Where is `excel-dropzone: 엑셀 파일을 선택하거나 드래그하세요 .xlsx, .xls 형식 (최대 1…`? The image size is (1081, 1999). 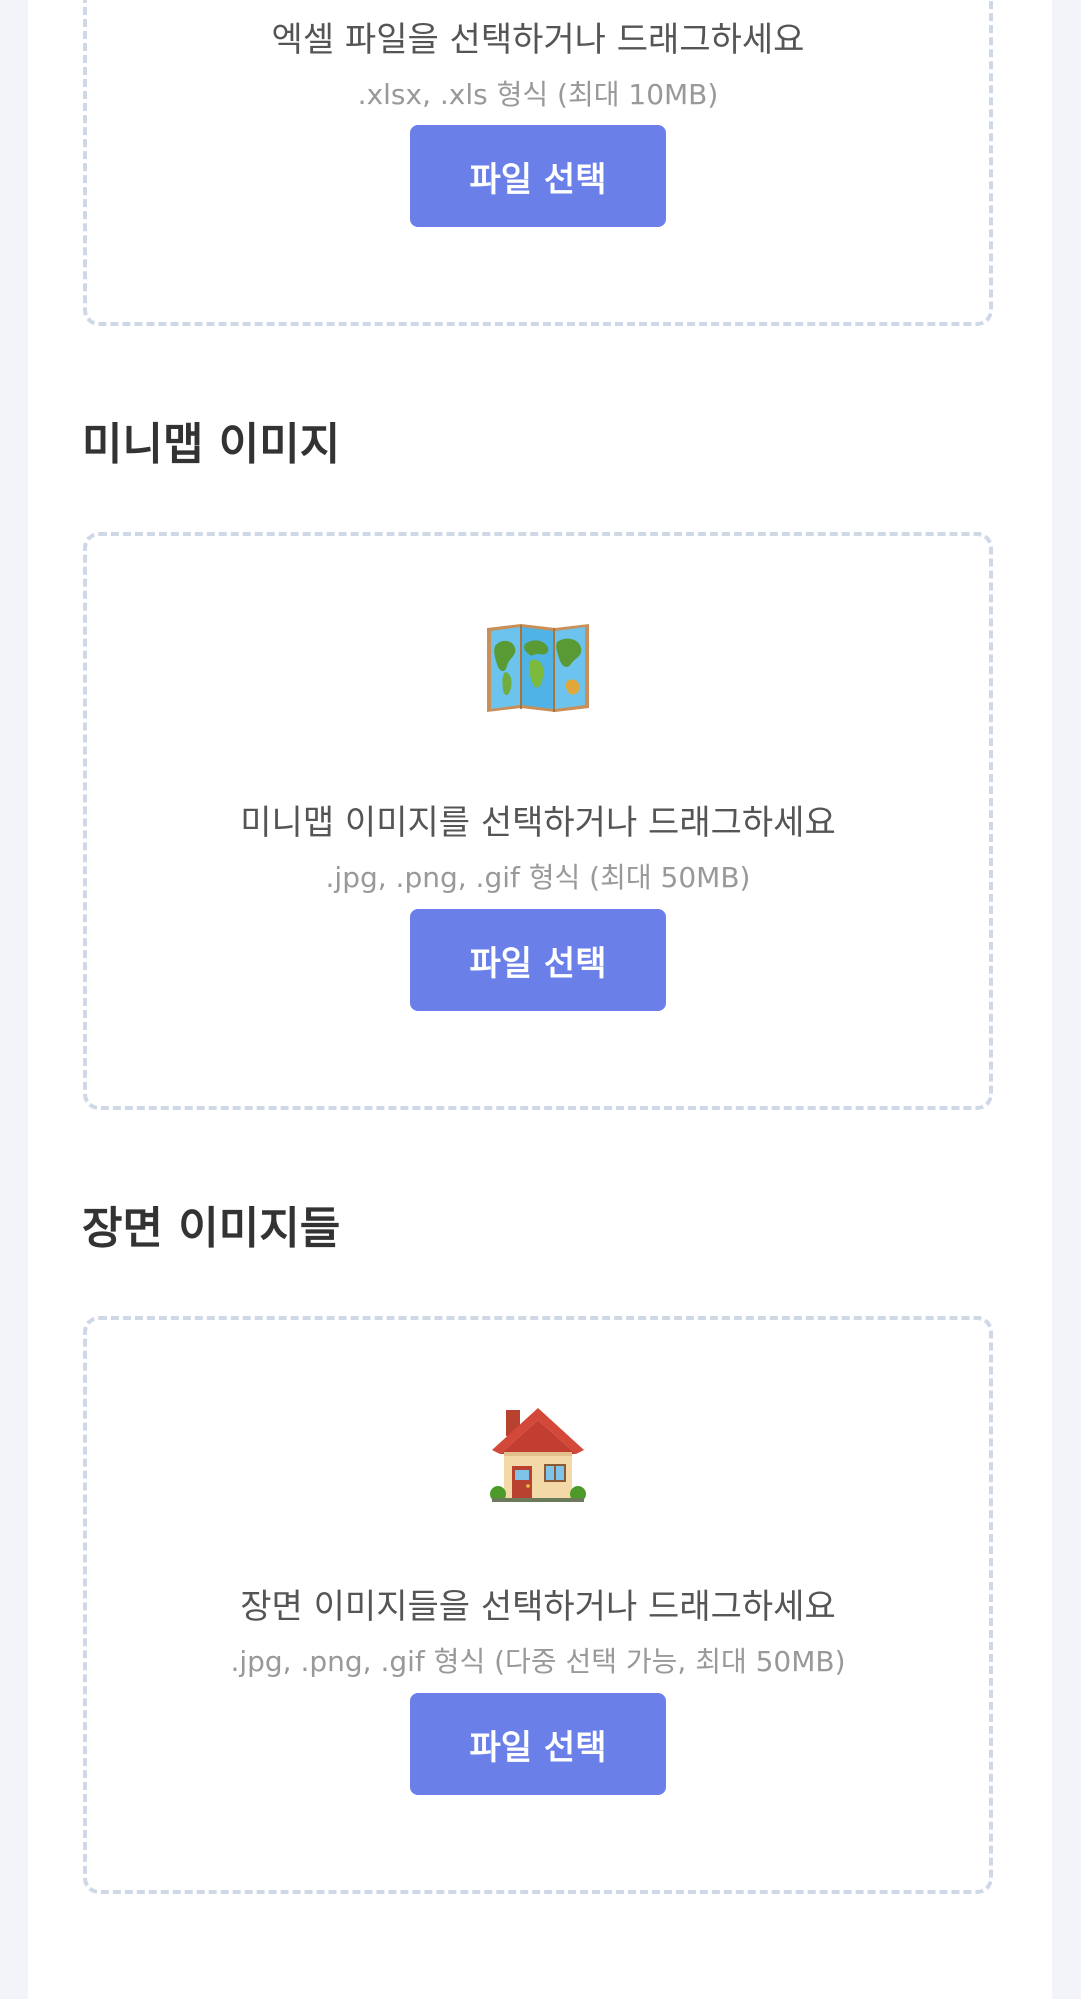 excel-dropzone: 엑셀 파일을 선택하거나 드래그하세요 .xlsx, .xls 형식 (최대 1… is located at coordinates (538, 163).